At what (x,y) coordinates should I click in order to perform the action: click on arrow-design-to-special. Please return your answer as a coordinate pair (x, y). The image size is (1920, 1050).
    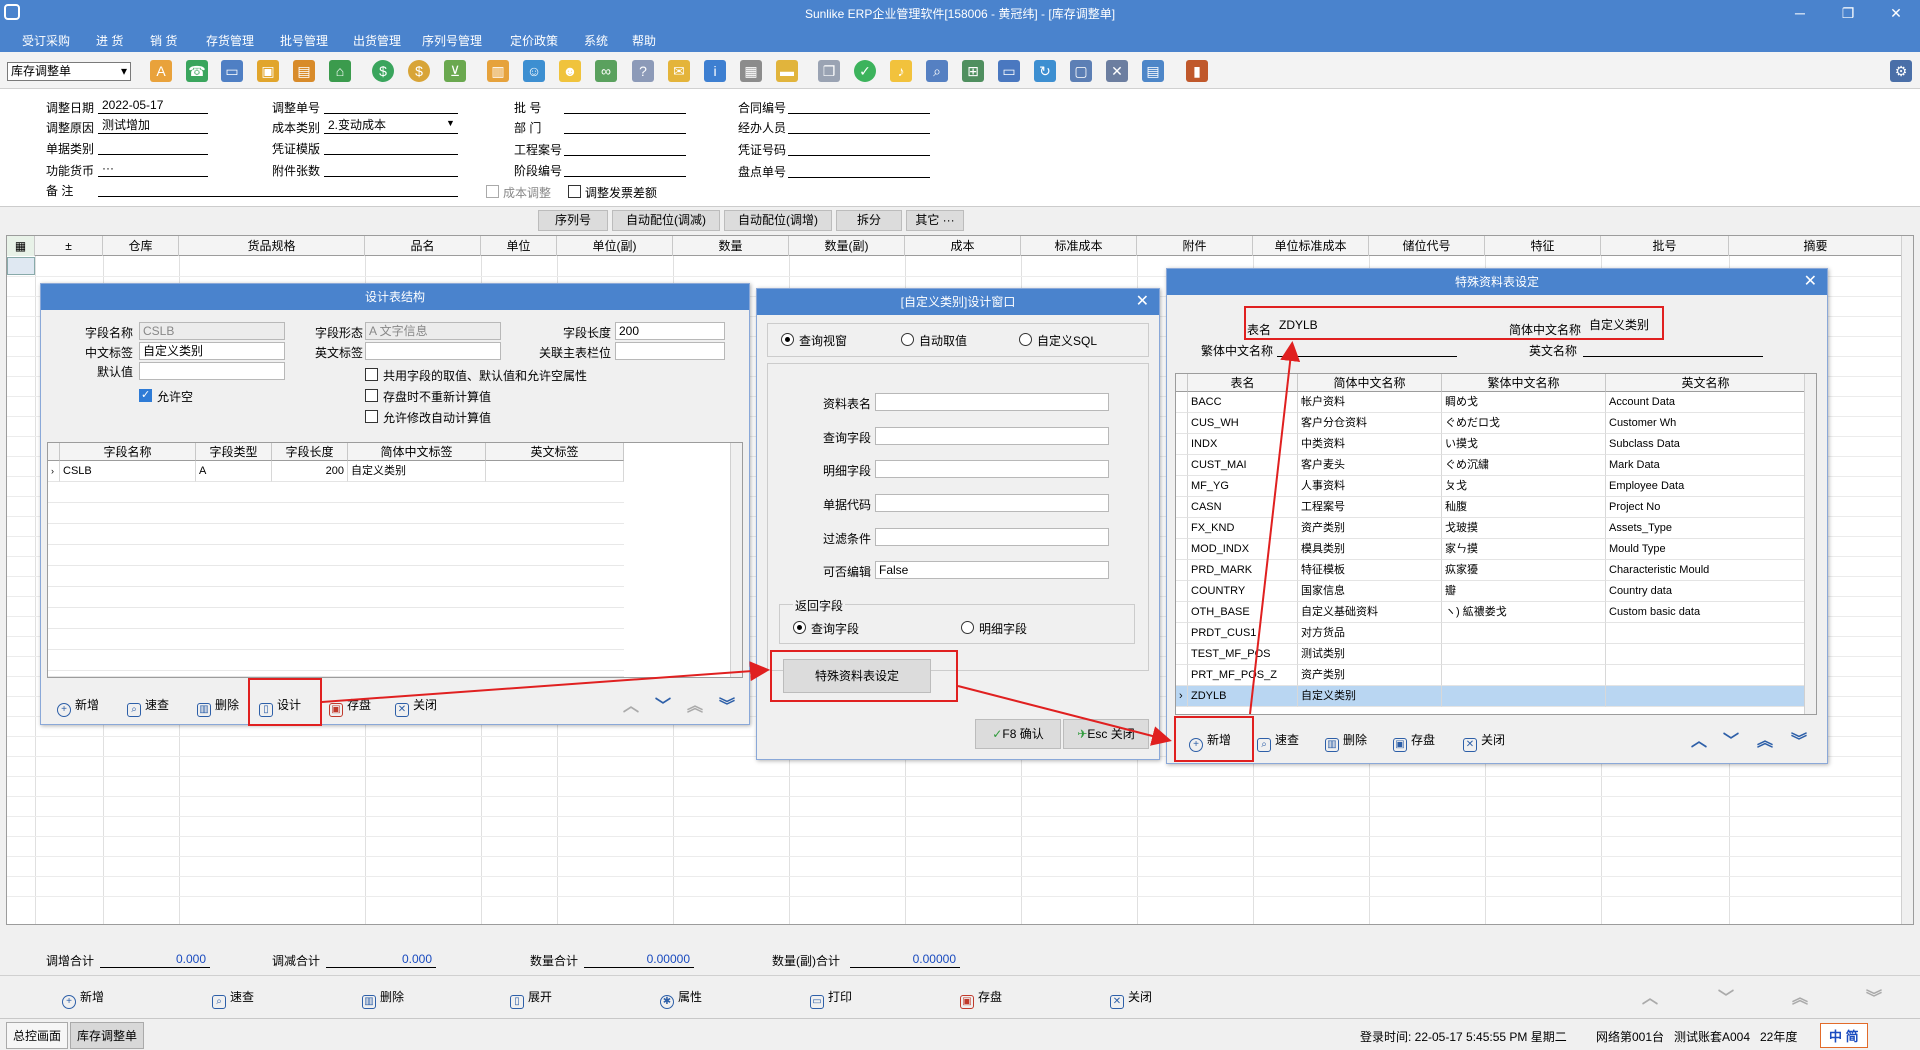
    Looking at the image, I should click on (545, 682).